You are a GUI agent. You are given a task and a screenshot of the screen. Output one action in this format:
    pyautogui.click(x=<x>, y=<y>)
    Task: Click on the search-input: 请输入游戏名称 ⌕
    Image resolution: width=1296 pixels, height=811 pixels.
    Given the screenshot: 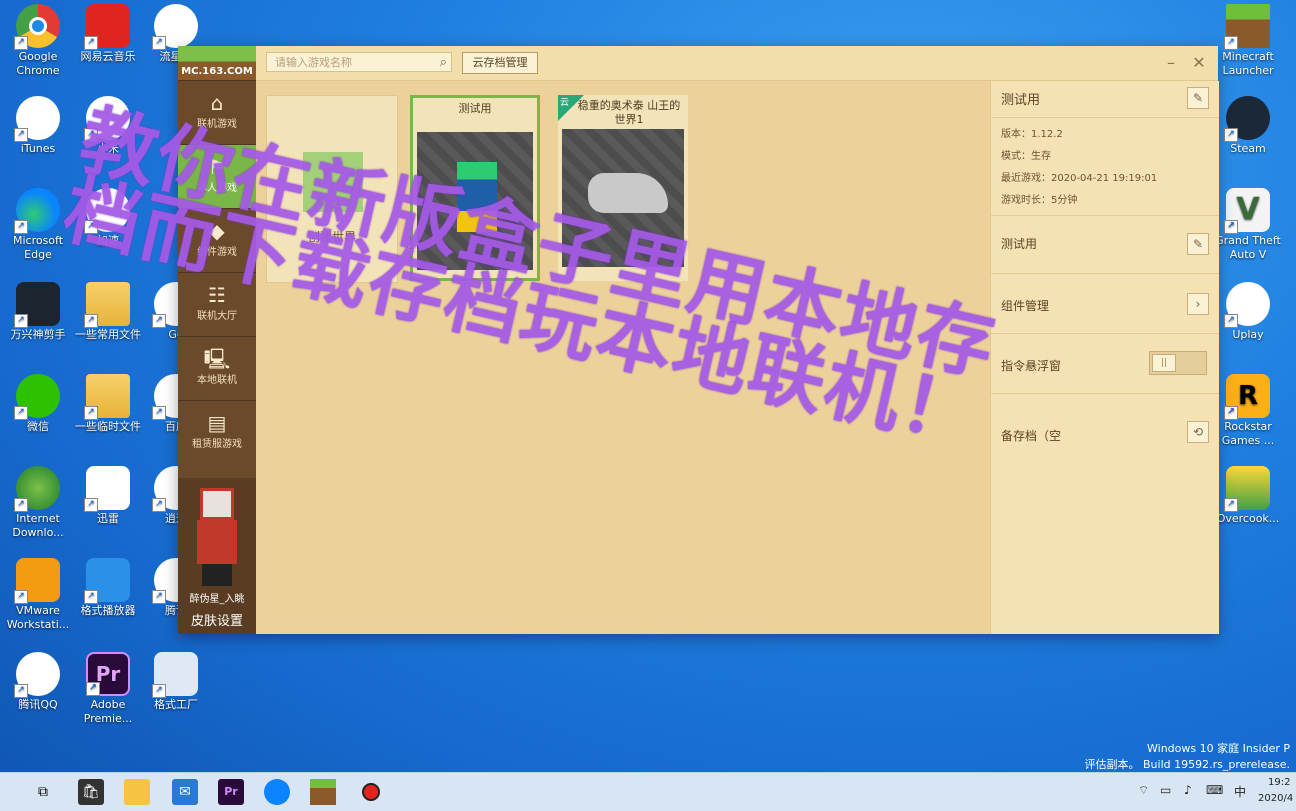 What is the action you would take?
    pyautogui.click(x=359, y=62)
    